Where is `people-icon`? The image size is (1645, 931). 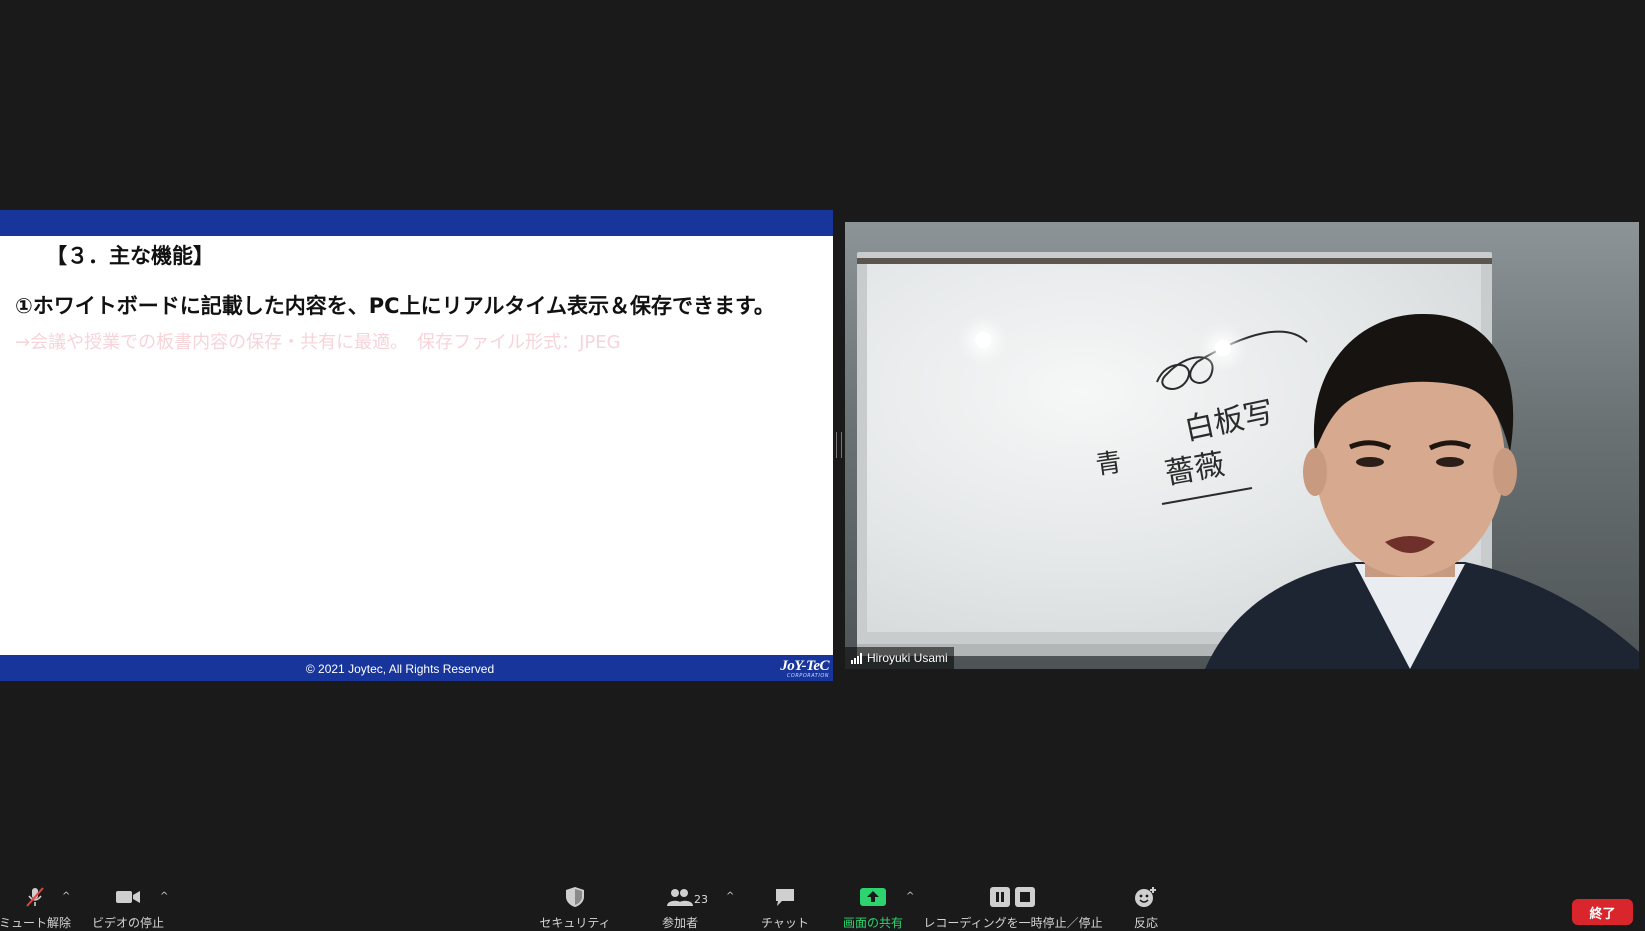
people-icon is located at coordinates (680, 897).